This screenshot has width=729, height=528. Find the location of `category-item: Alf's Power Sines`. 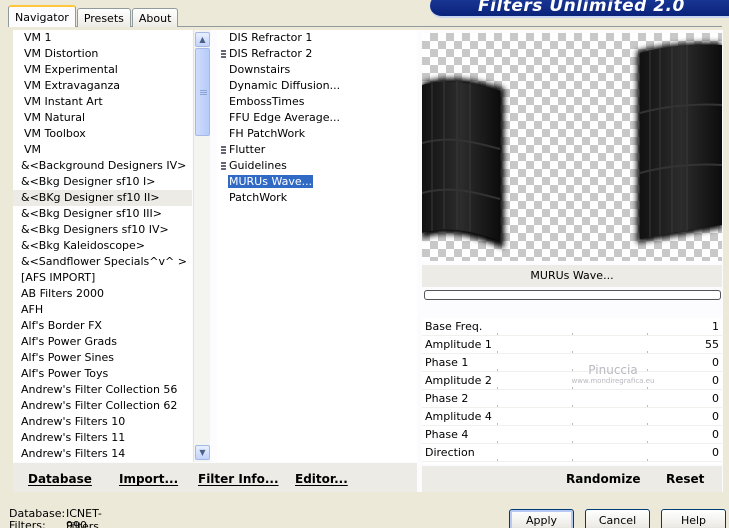

category-item: Alf's Power Sines is located at coordinates (102, 358).